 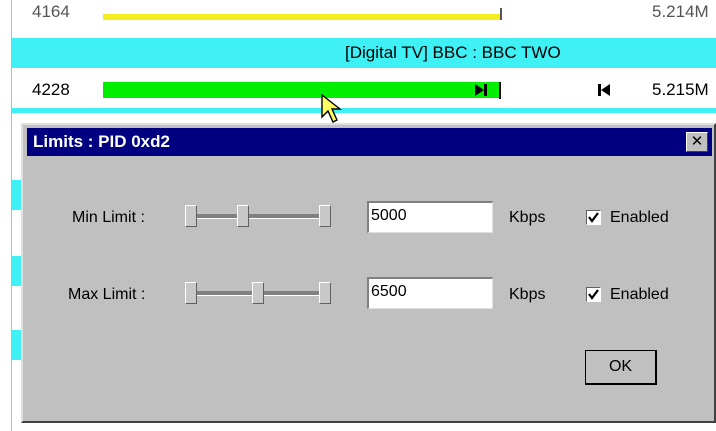 I want to click on slider-track, so click(x=258, y=216).